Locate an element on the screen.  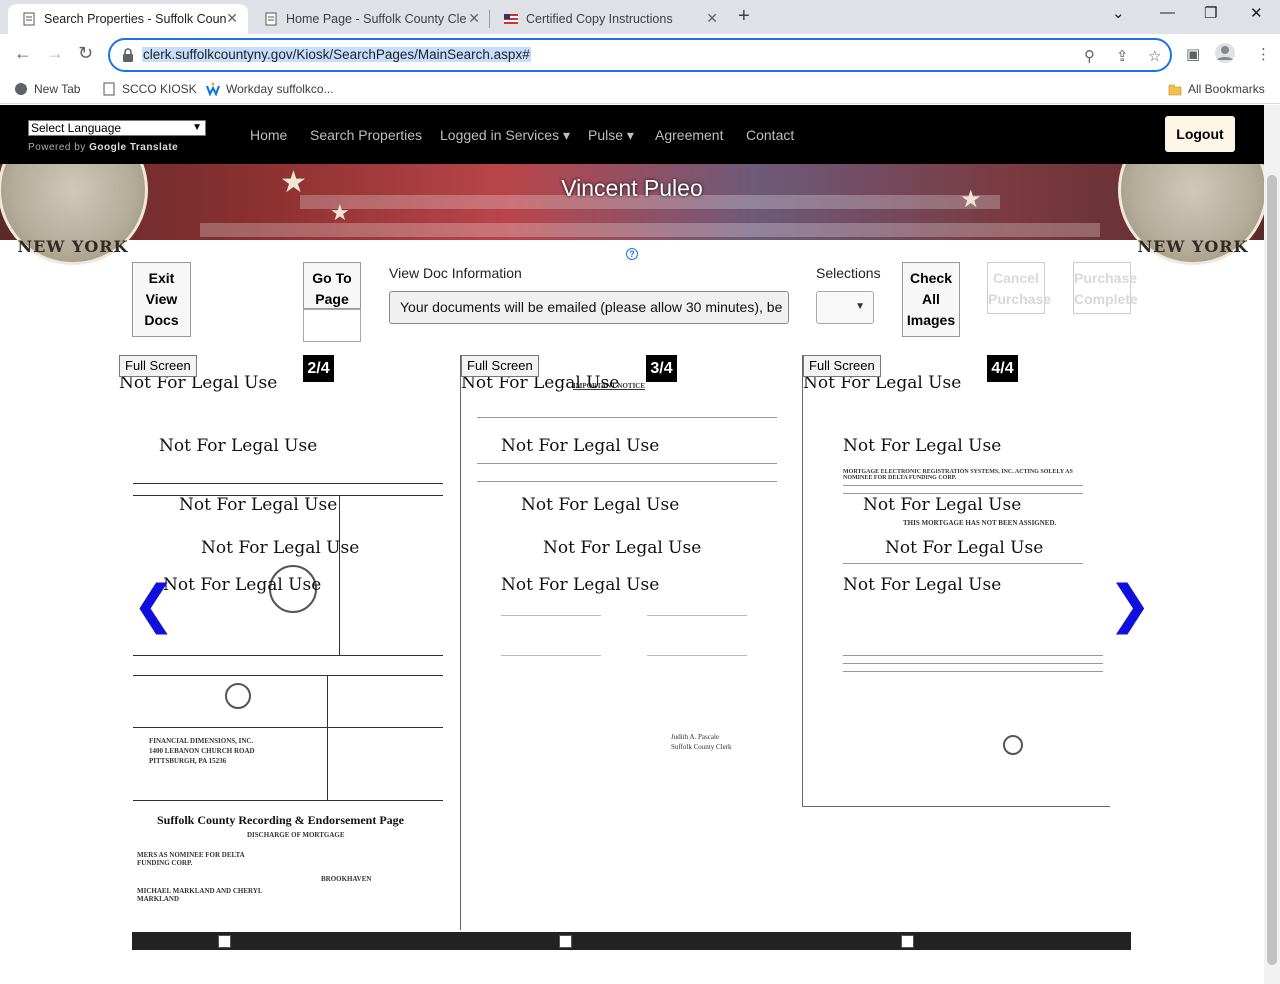
check-all-images-button: Check All Images is located at coordinates (931, 299).